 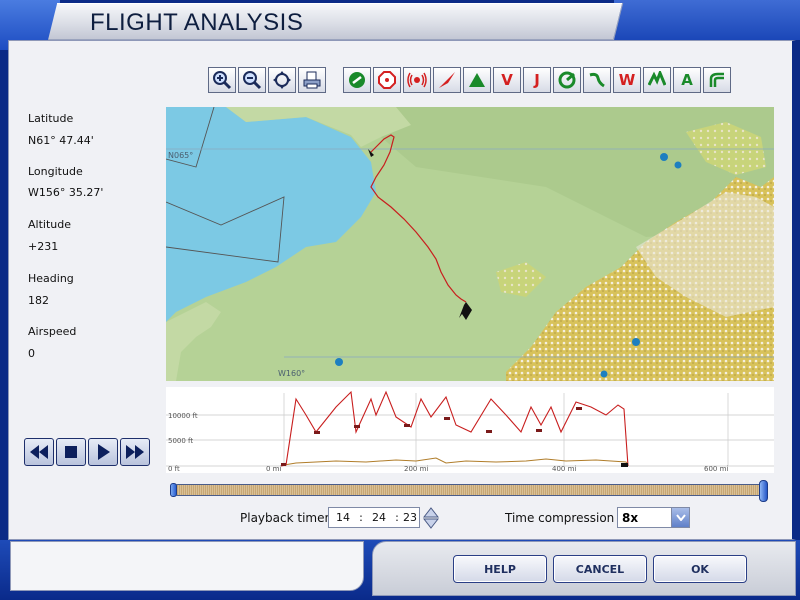 I want to click on window-frame-right, so click(x=707, y=20).